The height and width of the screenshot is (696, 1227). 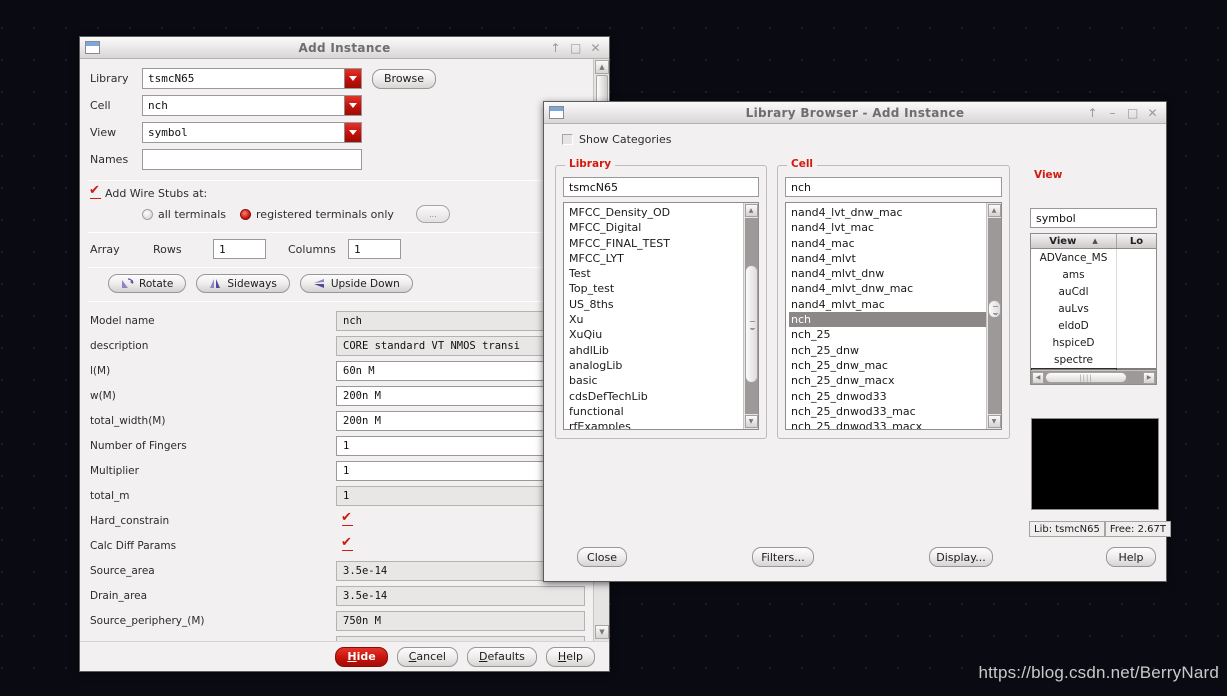 What do you see at coordinates (352, 105) in the screenshot?
I see `cell-dropdown-arrow-icon` at bounding box center [352, 105].